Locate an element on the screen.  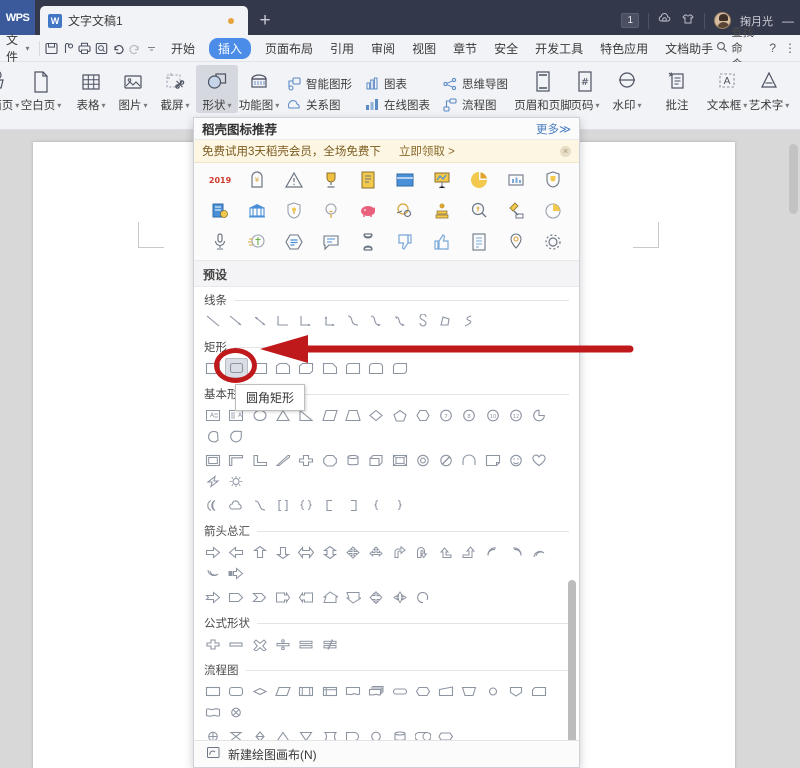
shape-cloud is located at coordinates (236, 505).